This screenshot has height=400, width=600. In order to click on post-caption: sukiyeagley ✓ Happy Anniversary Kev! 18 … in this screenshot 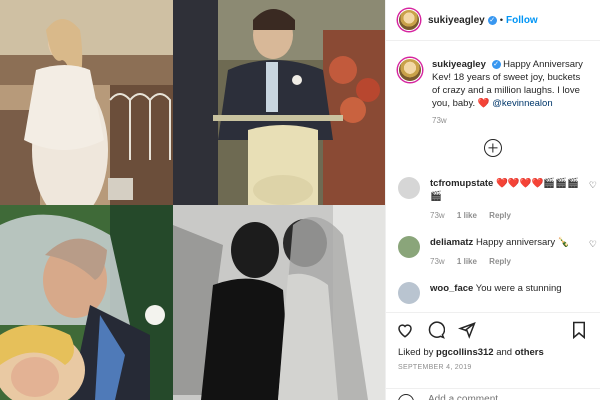, I will do `click(493, 79)`.